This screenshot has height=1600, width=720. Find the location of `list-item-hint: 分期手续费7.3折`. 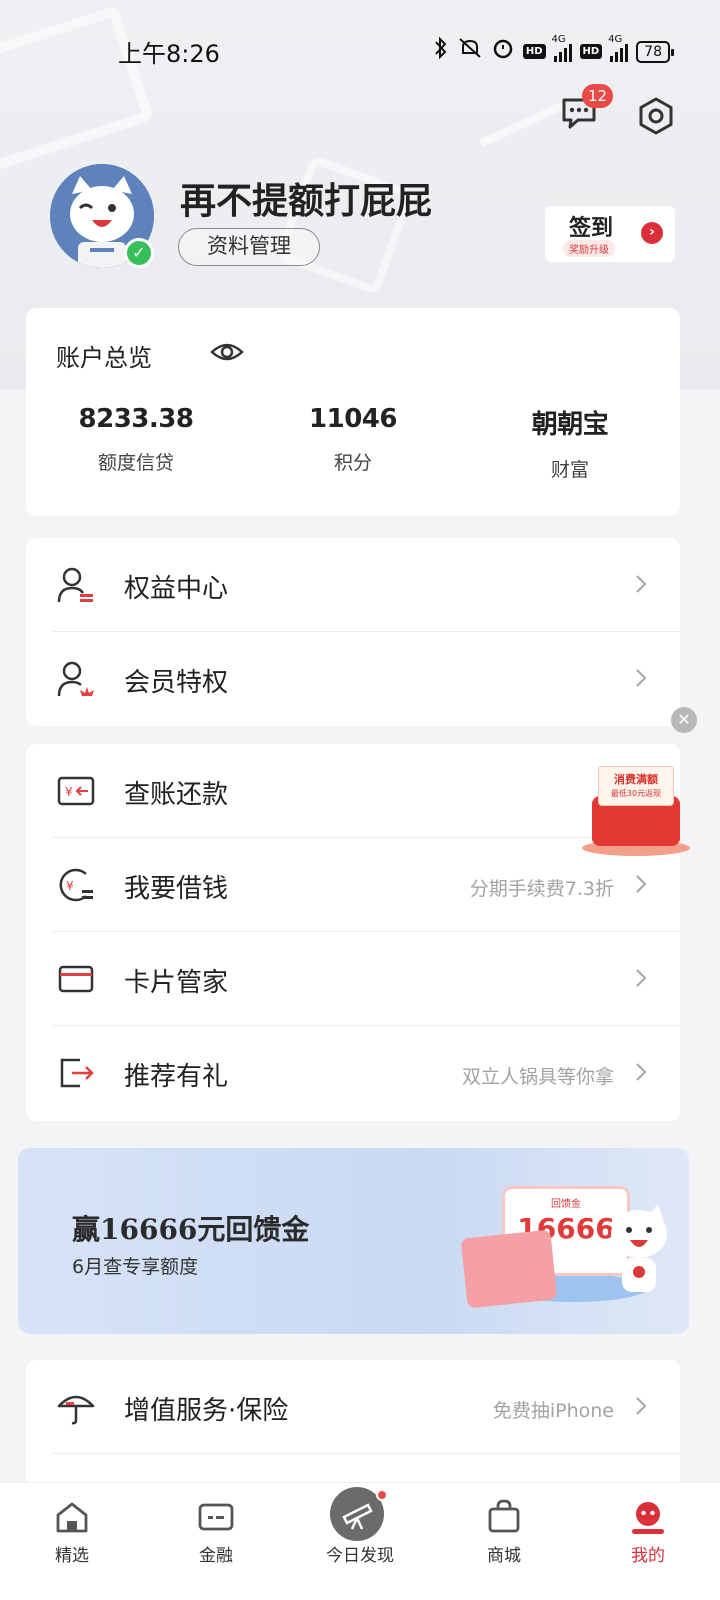

list-item-hint: 分期手续费7.3折 is located at coordinates (541, 889).